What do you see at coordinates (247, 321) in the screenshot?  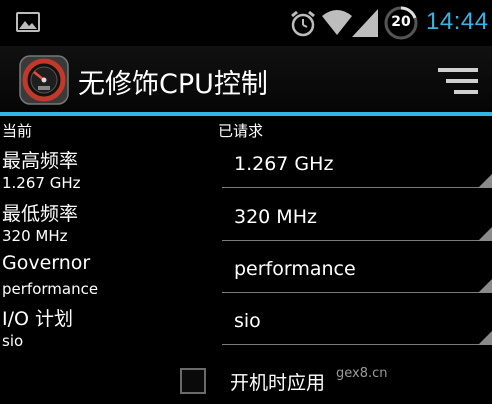 I see `io-scheduler-selected: sio` at bounding box center [247, 321].